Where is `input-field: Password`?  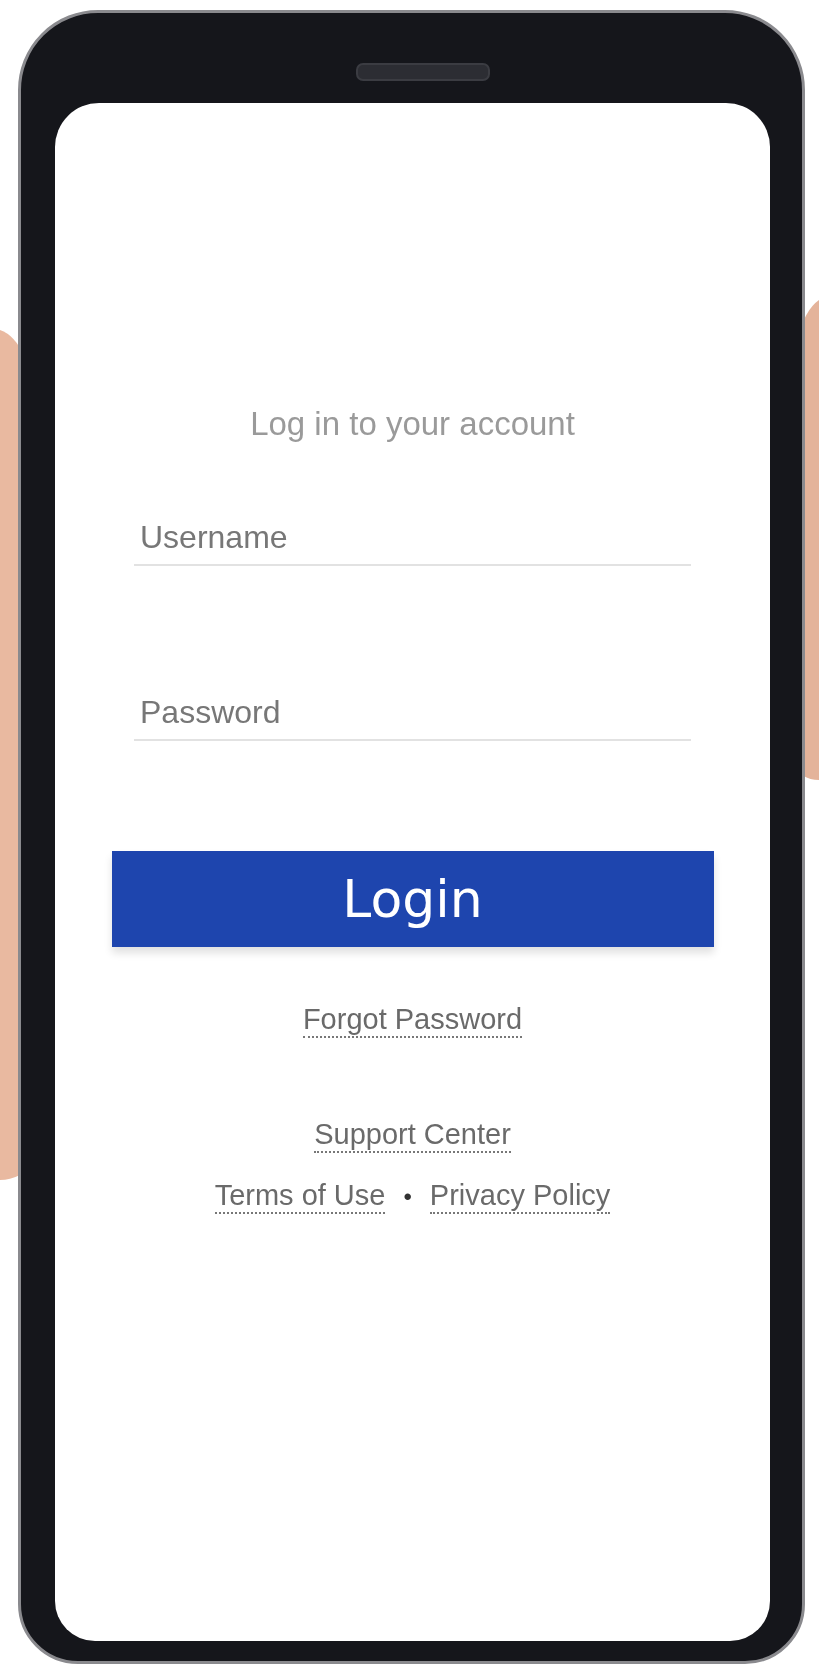 input-field: Password is located at coordinates (412, 713).